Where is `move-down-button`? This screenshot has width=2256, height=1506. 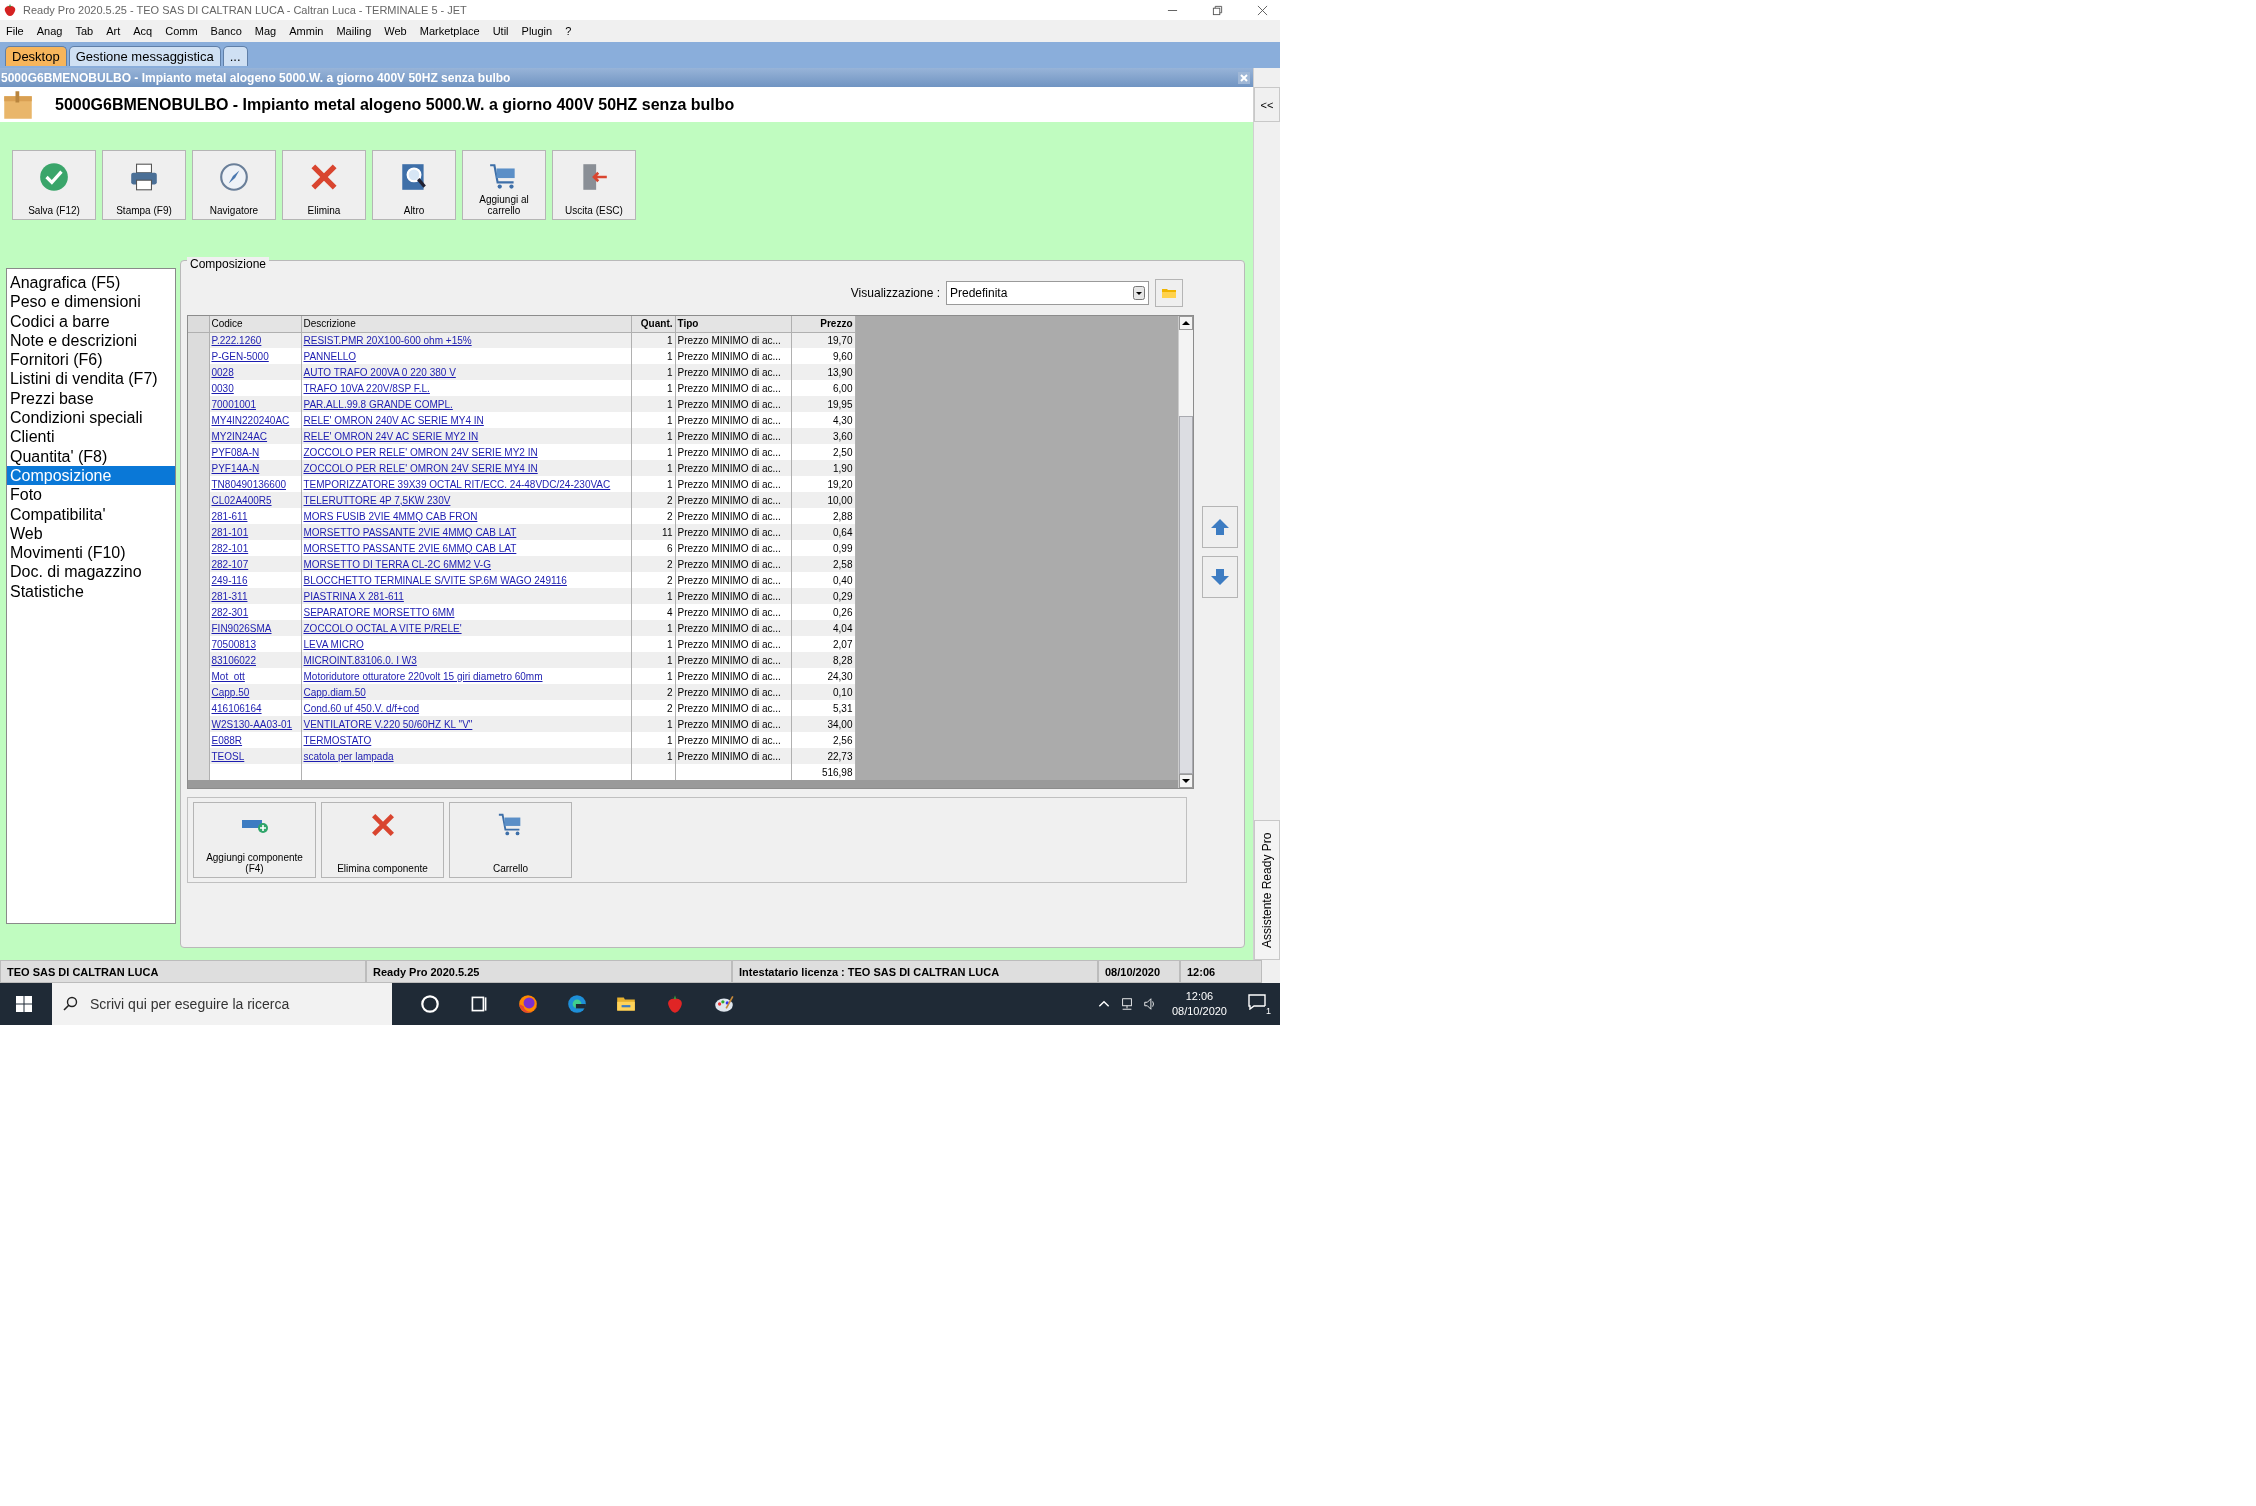
move-down-button is located at coordinates (1220, 577).